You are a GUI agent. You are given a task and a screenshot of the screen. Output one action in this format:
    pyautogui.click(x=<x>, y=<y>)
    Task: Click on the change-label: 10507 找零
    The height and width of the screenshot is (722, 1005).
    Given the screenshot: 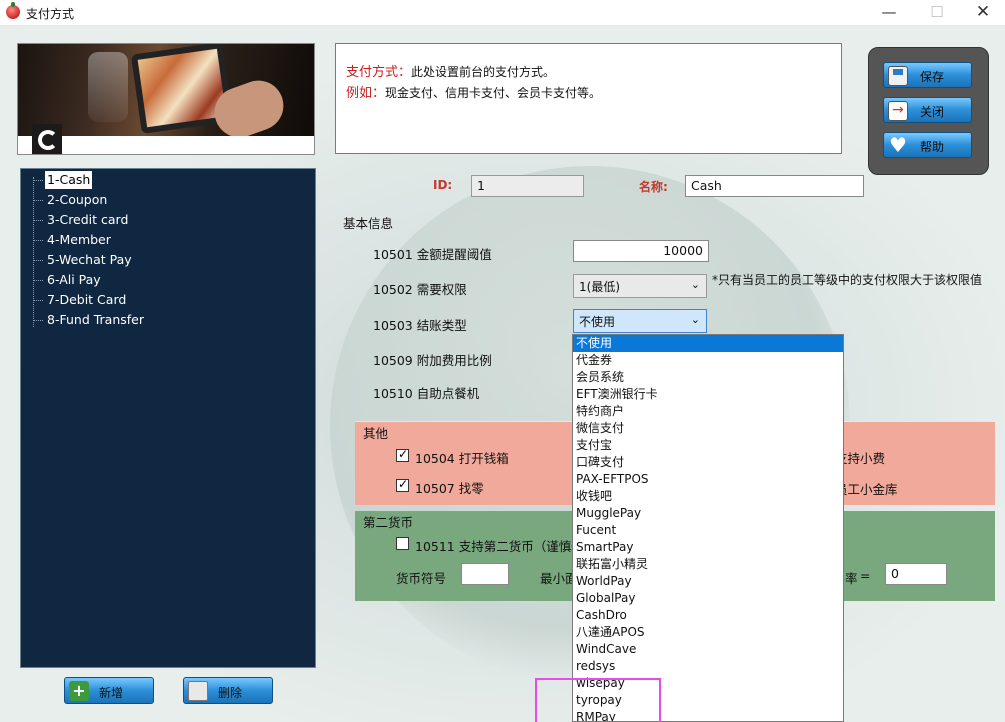 What is the action you would take?
    pyautogui.click(x=449, y=488)
    